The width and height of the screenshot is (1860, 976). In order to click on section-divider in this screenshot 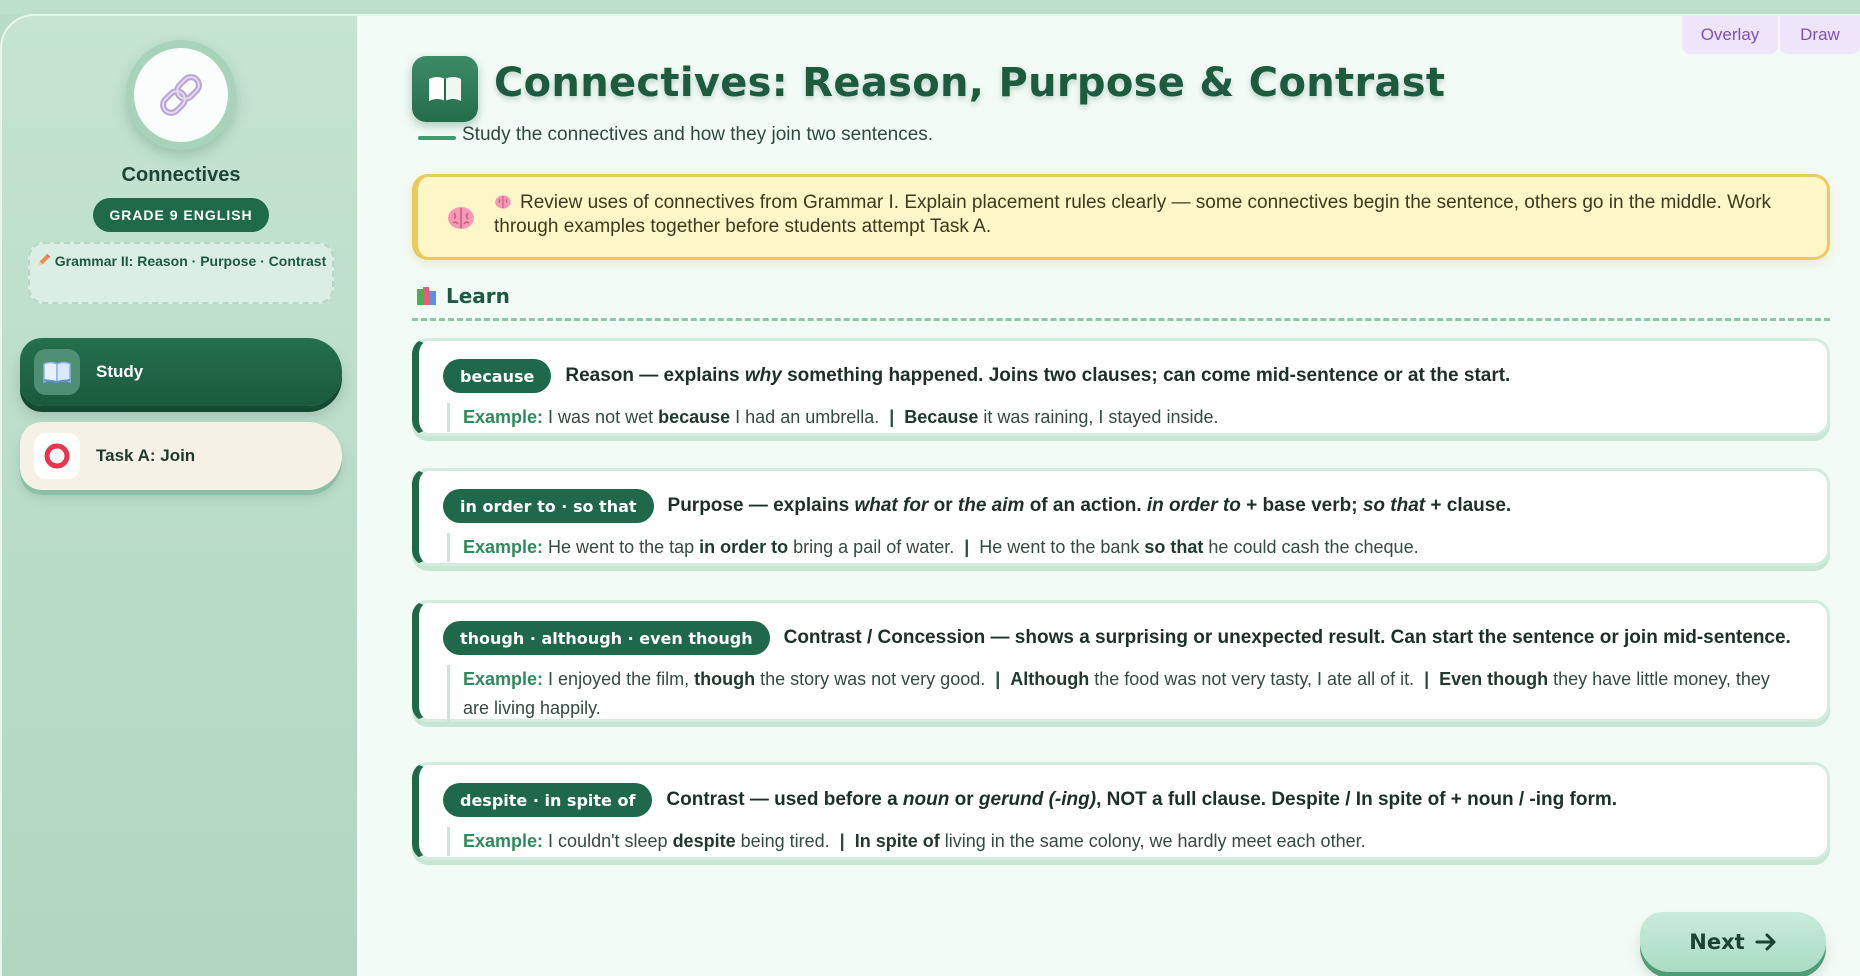, I will do `click(1121, 319)`.